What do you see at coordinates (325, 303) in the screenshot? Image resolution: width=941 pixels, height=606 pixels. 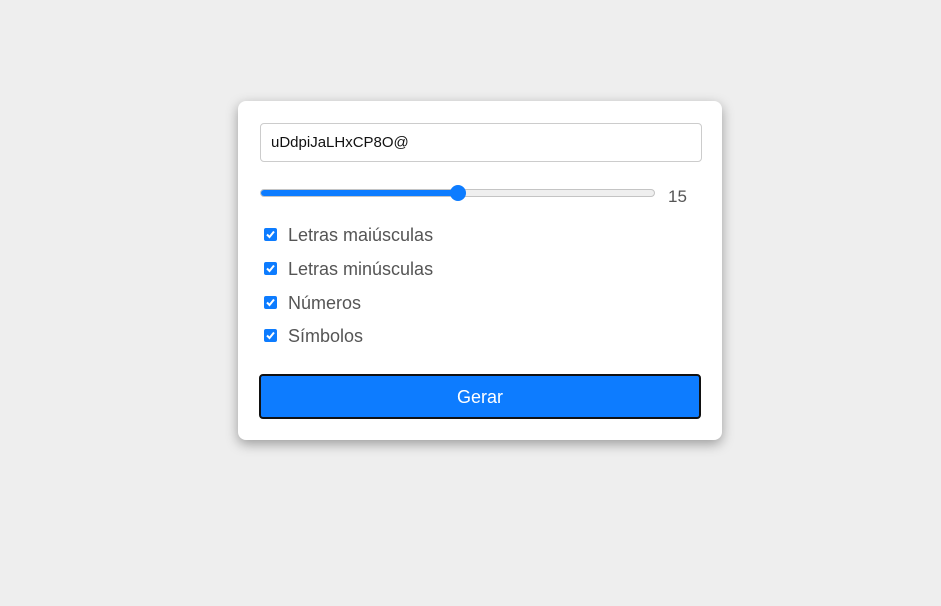 I see `numbers-label: Números` at bounding box center [325, 303].